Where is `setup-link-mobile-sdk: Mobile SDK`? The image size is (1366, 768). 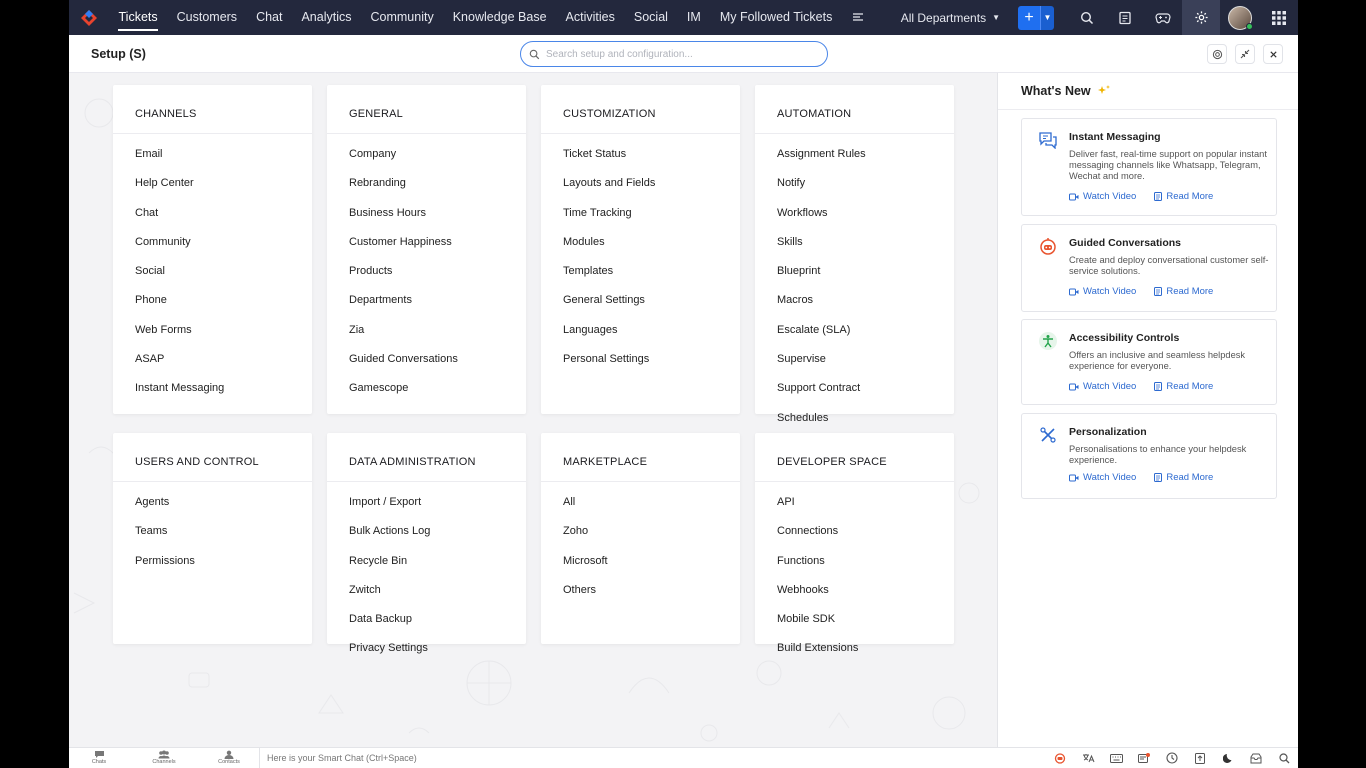 setup-link-mobile-sdk: Mobile SDK is located at coordinates (854, 619).